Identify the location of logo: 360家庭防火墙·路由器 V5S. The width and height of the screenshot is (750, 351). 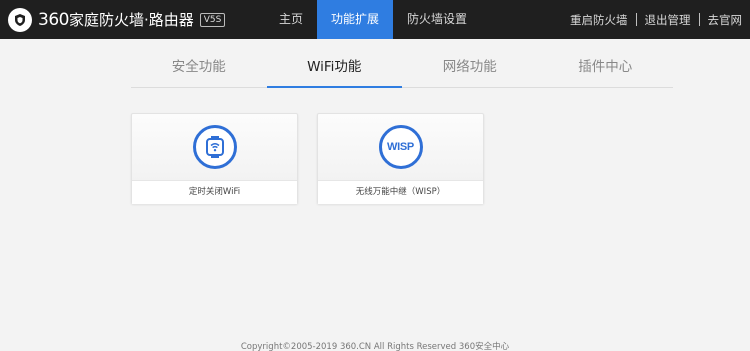
(113, 19).